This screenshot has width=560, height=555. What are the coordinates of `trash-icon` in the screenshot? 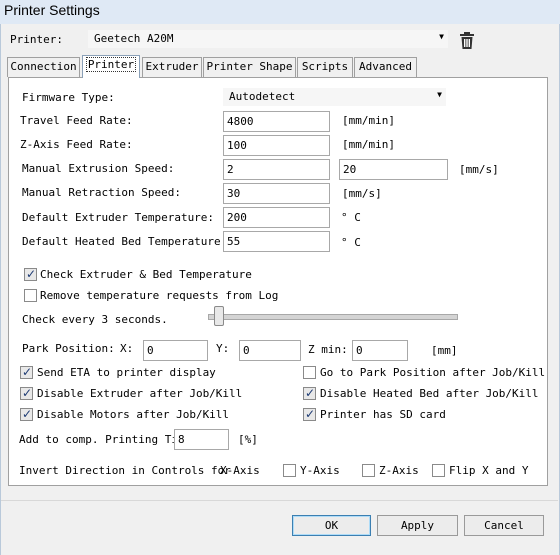 It's located at (467, 41).